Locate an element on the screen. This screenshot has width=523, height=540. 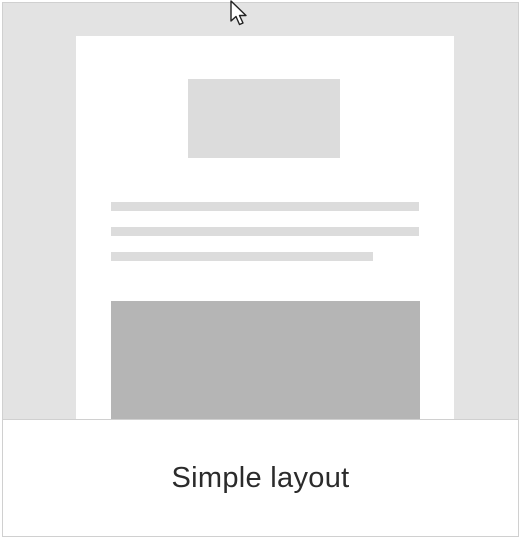
template-label: Simple layout is located at coordinates (260, 478).